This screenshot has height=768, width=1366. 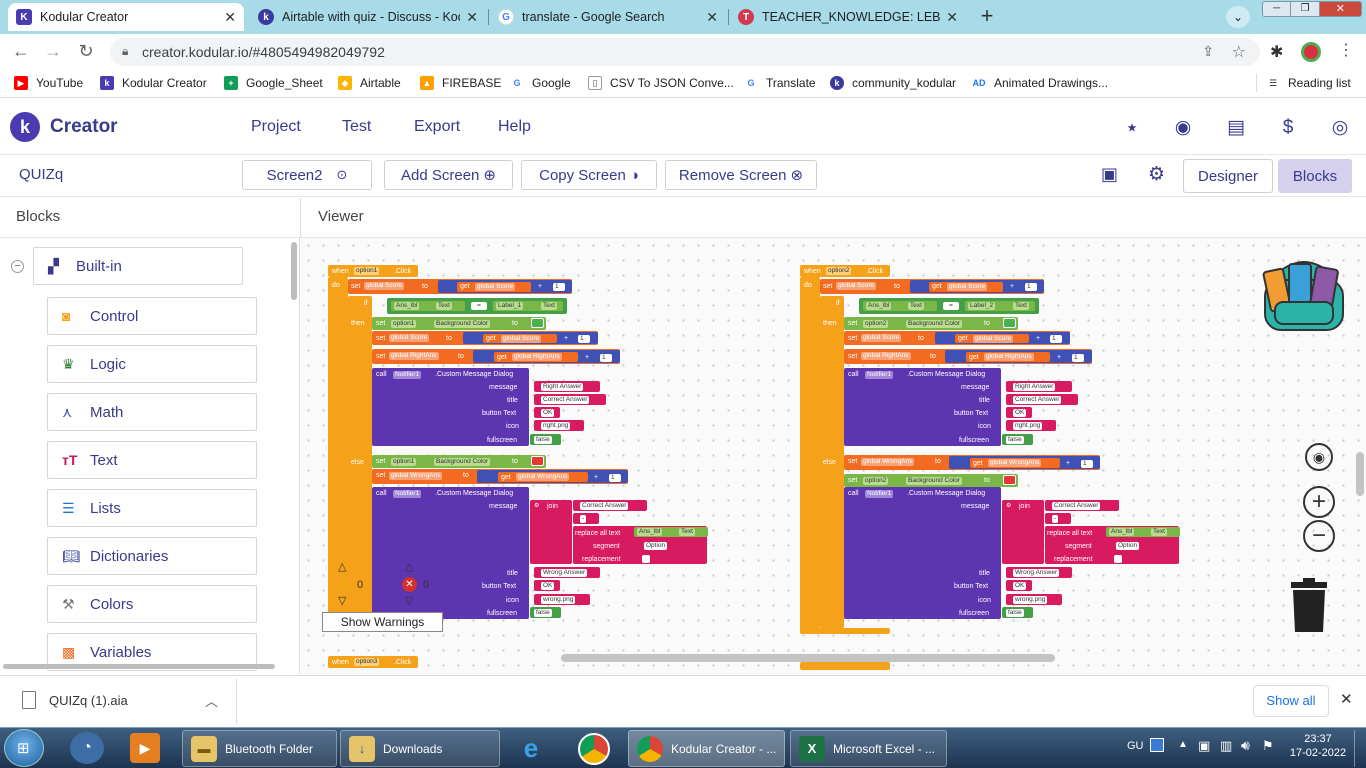 I want to click on internet-explorer-icon: e, so click(x=531, y=749).